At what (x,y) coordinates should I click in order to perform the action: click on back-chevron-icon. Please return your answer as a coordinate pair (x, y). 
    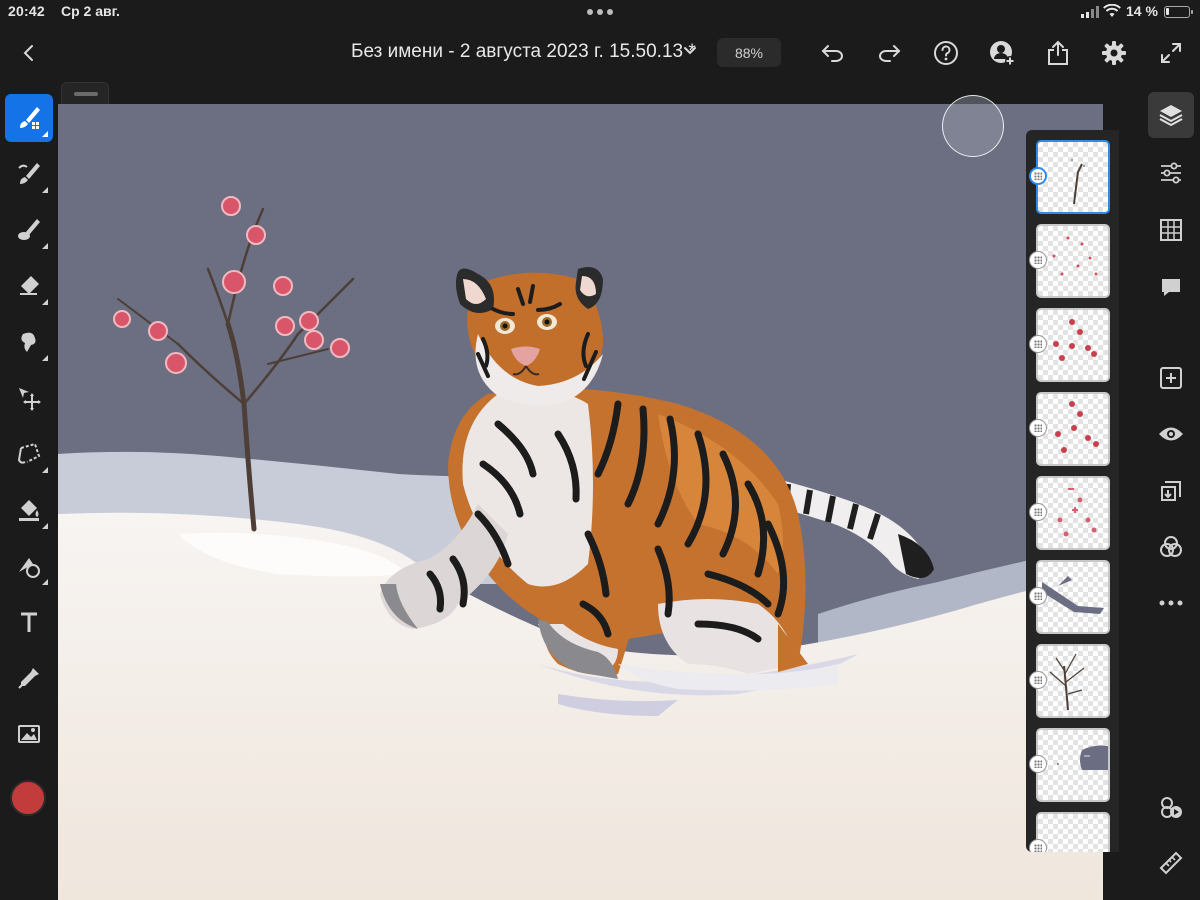
    Looking at the image, I should click on (29, 53).